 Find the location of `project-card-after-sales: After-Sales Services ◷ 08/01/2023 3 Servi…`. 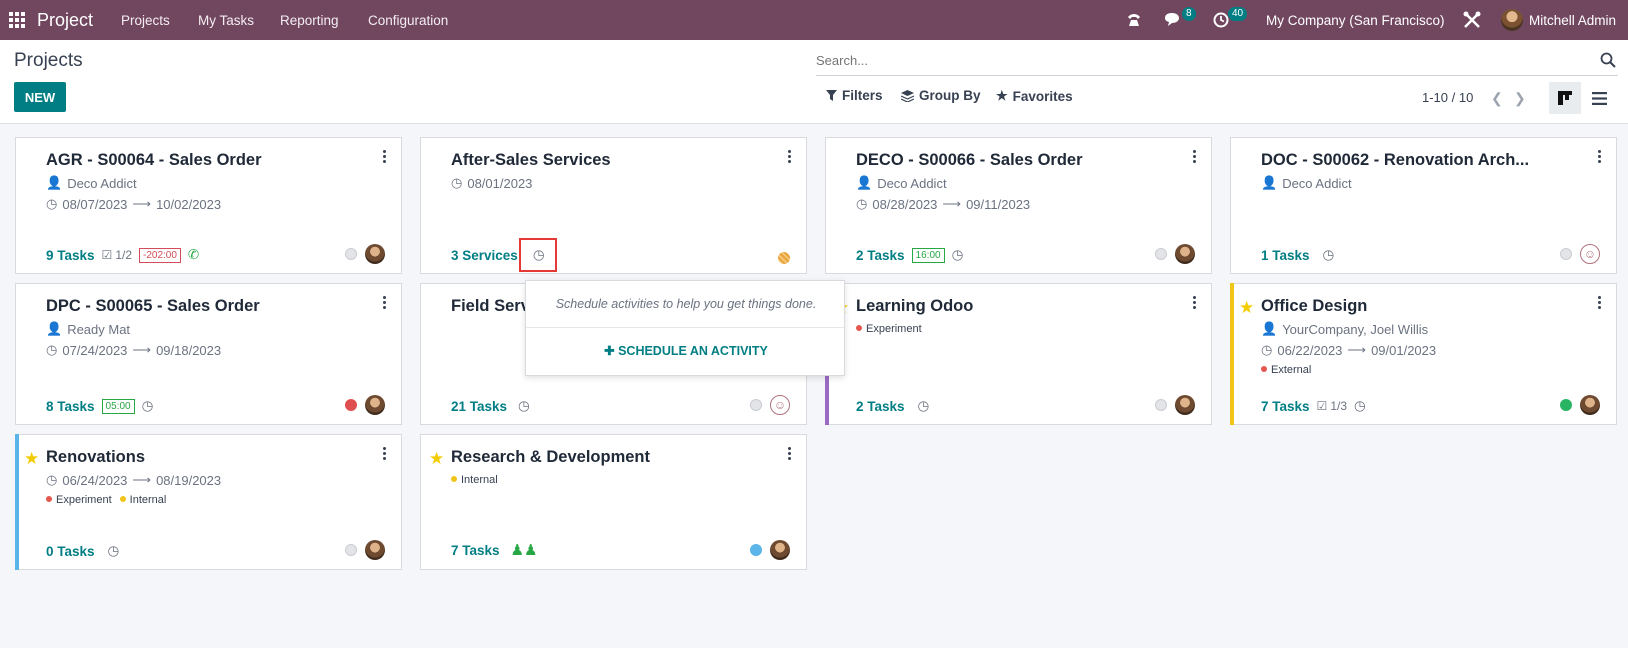

project-card-after-sales: After-Sales Services ◷ 08/01/2023 3 Servi… is located at coordinates (613, 205).